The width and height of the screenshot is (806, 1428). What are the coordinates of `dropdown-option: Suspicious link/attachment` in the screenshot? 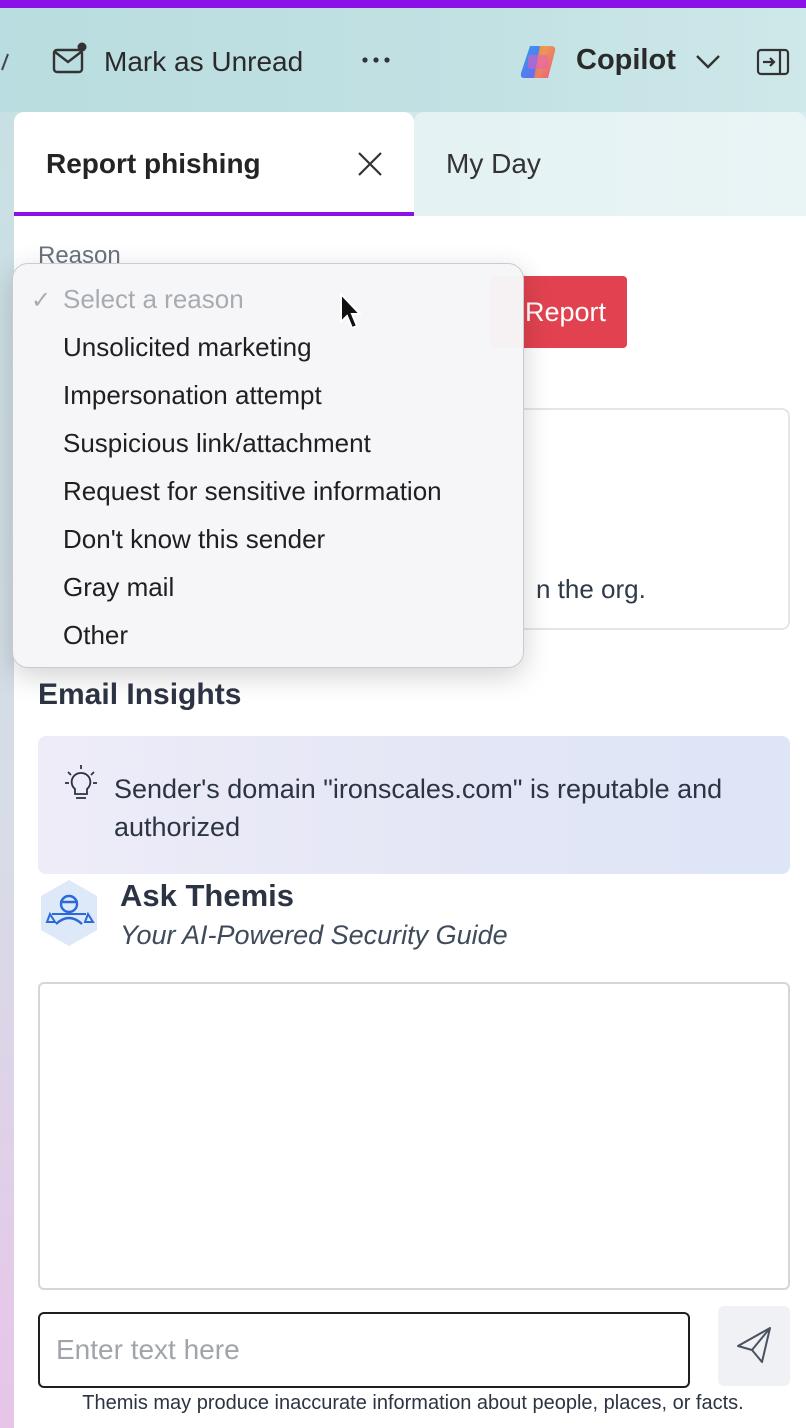 It's located at (217, 443).